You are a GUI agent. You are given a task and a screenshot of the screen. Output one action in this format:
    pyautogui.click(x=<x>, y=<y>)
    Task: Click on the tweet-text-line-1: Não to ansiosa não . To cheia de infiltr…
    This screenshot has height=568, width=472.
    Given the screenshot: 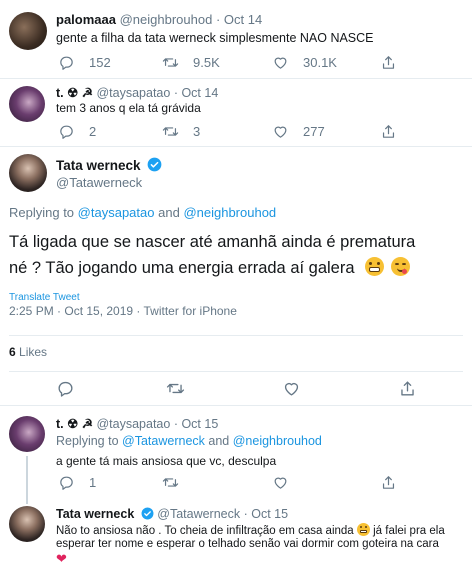 What is the action you would take?
    pyautogui.click(x=205, y=531)
    